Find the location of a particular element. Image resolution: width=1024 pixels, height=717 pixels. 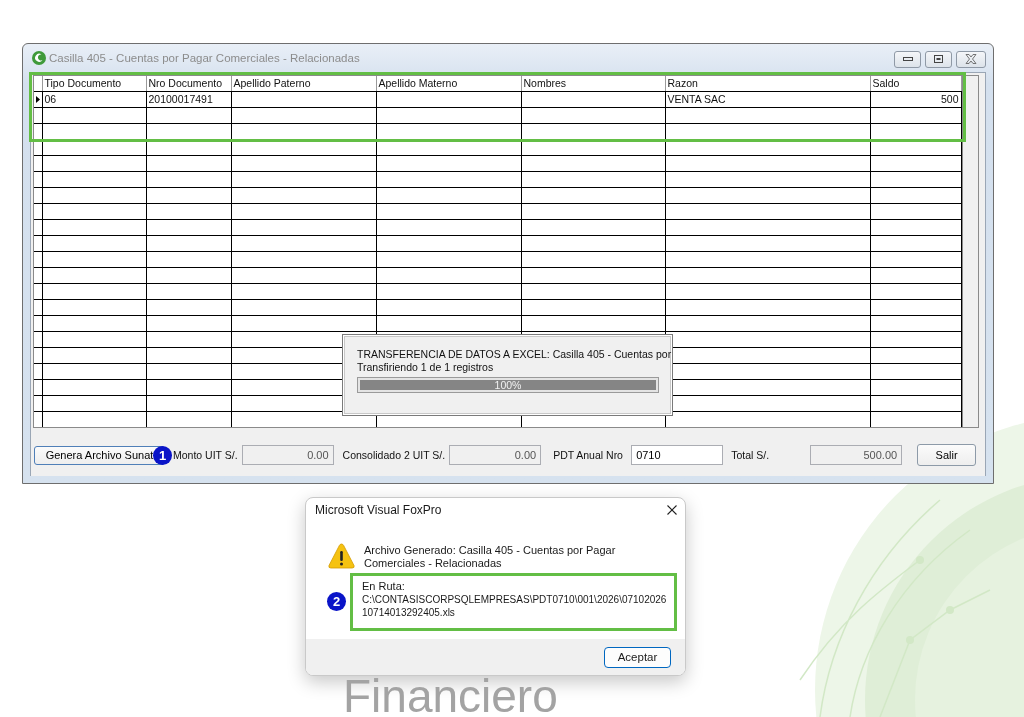

maximize-button is located at coordinates (938, 59).